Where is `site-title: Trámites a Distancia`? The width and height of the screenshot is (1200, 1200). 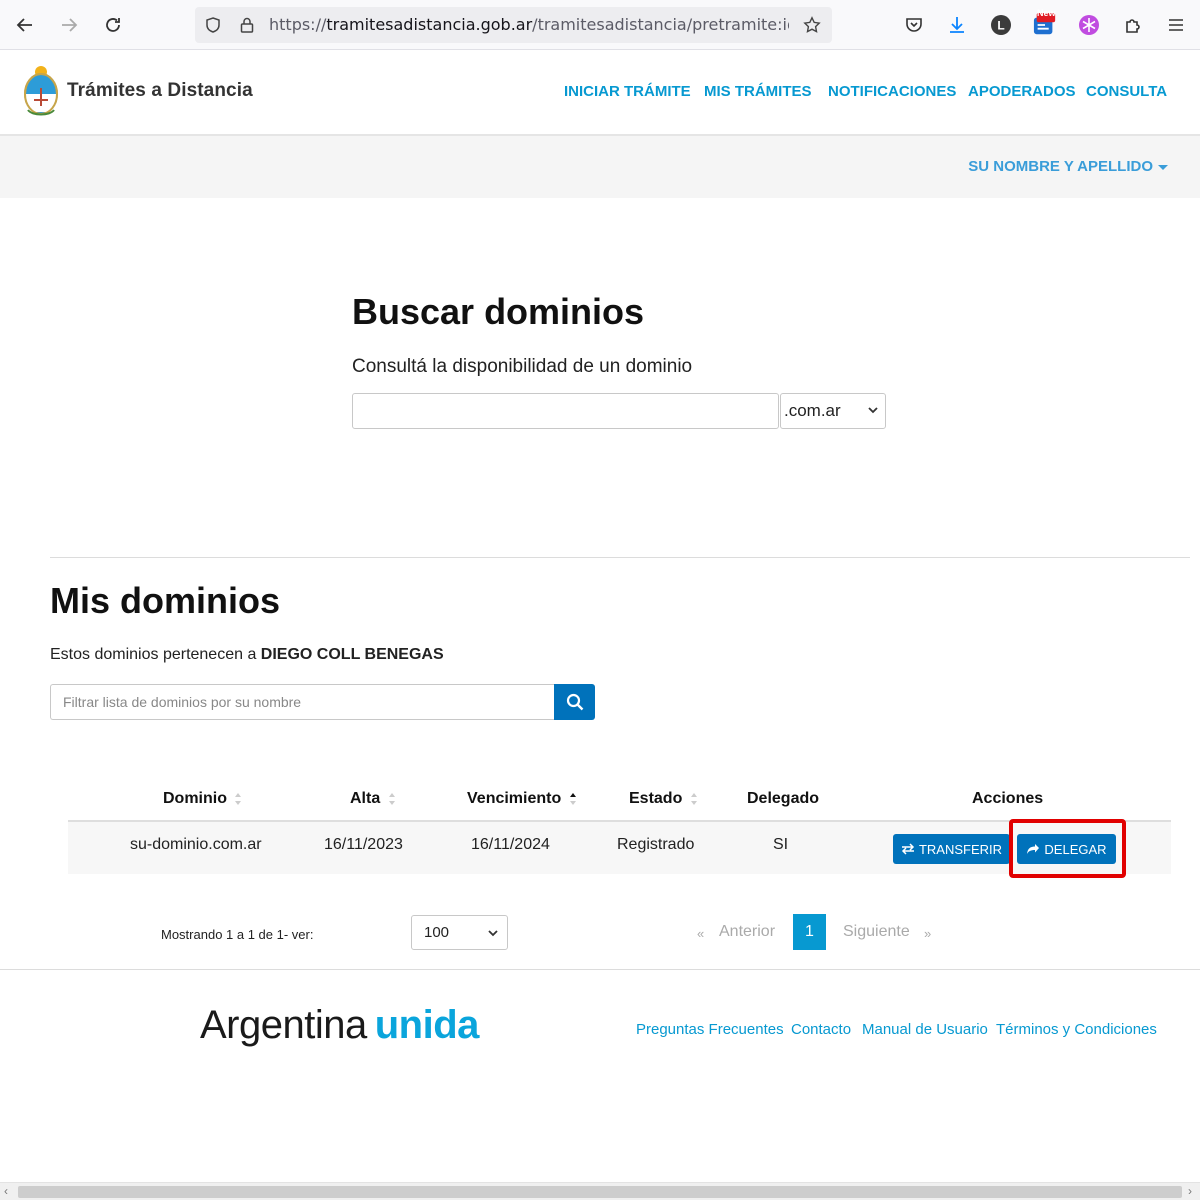 site-title: Trámites a Distancia is located at coordinates (160, 91).